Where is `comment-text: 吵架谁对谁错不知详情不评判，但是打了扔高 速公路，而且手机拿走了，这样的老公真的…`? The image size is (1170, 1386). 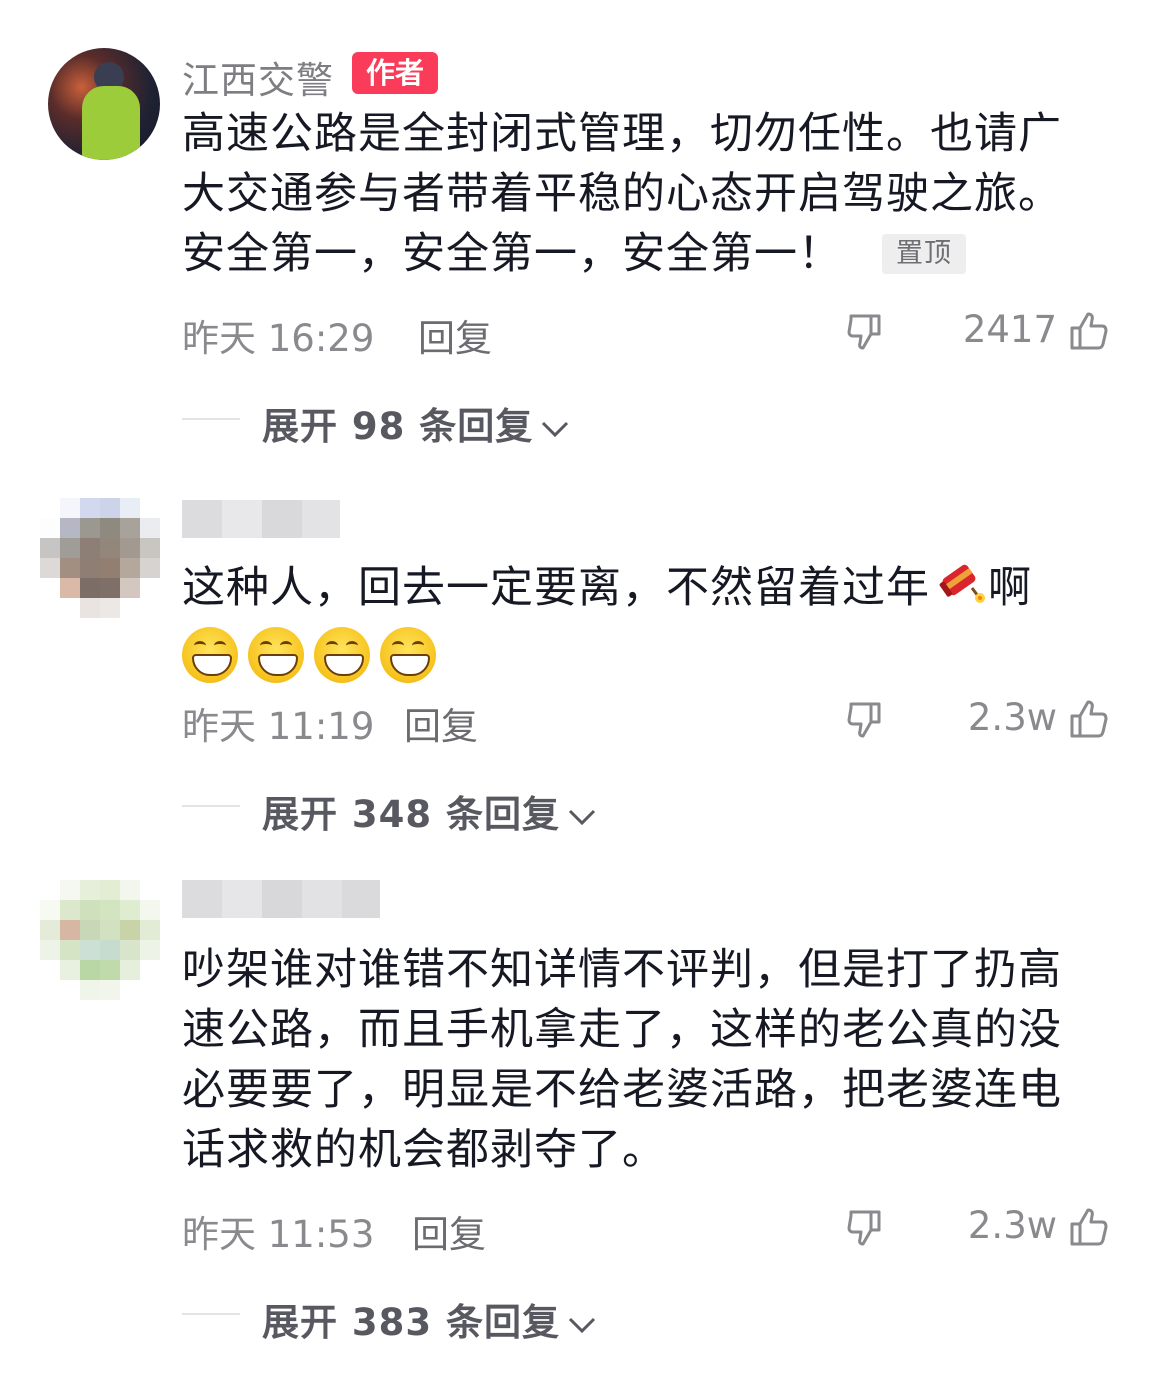
comment-text: 吵架谁对谁错不知详情不评判，但是打了扔高 速公路，而且手机拿走了，这样的老公真的… is located at coordinates (637, 1060).